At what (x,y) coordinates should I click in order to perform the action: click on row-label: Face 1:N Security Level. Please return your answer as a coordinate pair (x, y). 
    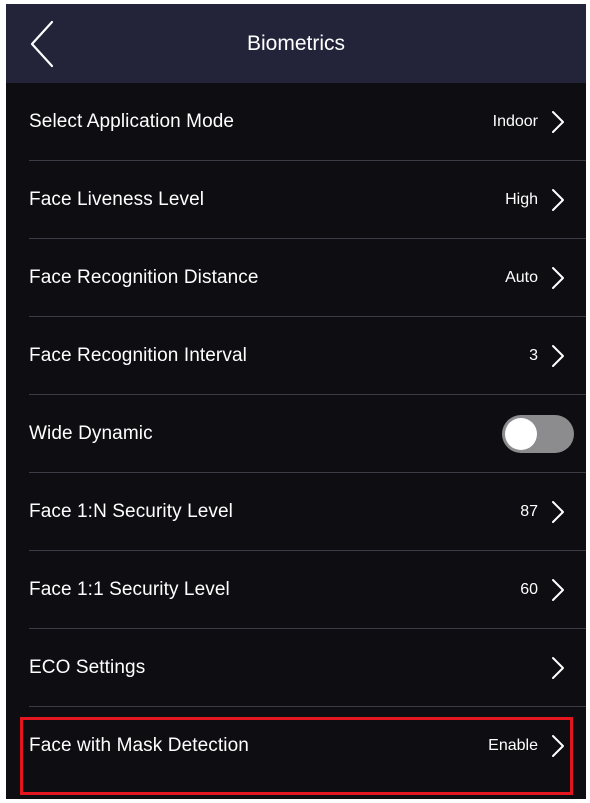
    Looking at the image, I should click on (131, 511).